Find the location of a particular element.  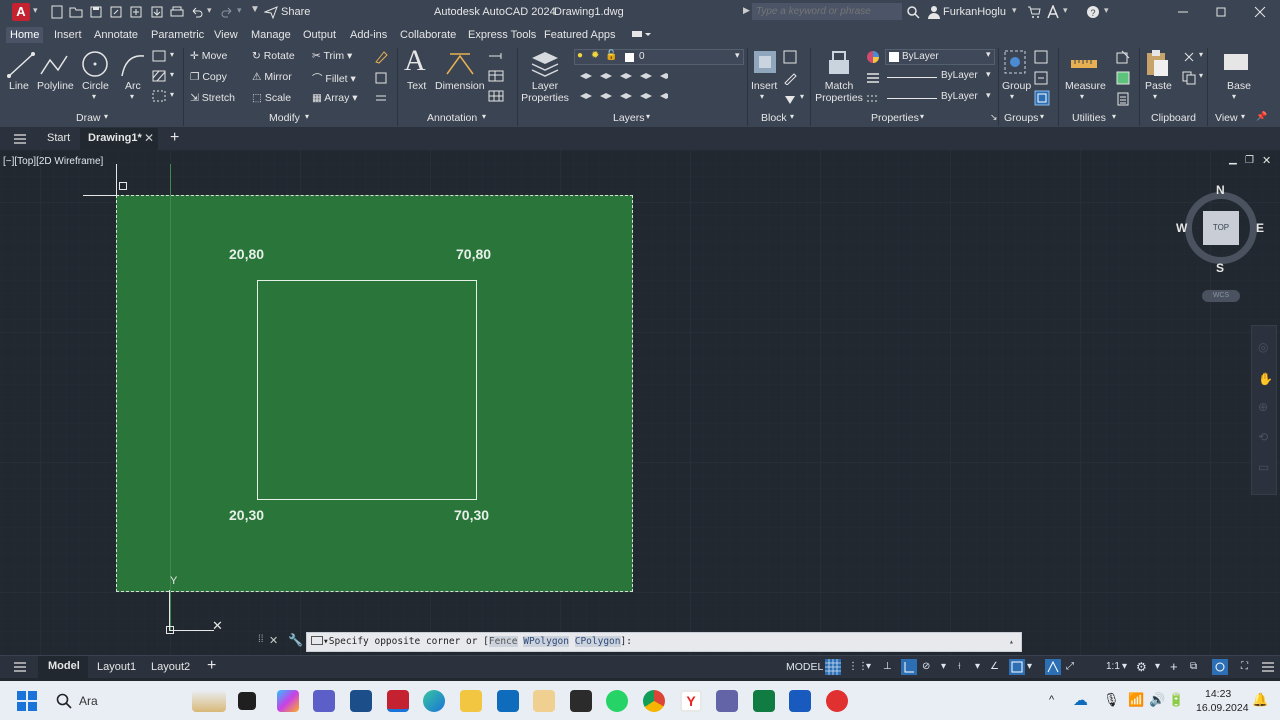

model-space-button: MODEL is located at coordinates (804, 667).